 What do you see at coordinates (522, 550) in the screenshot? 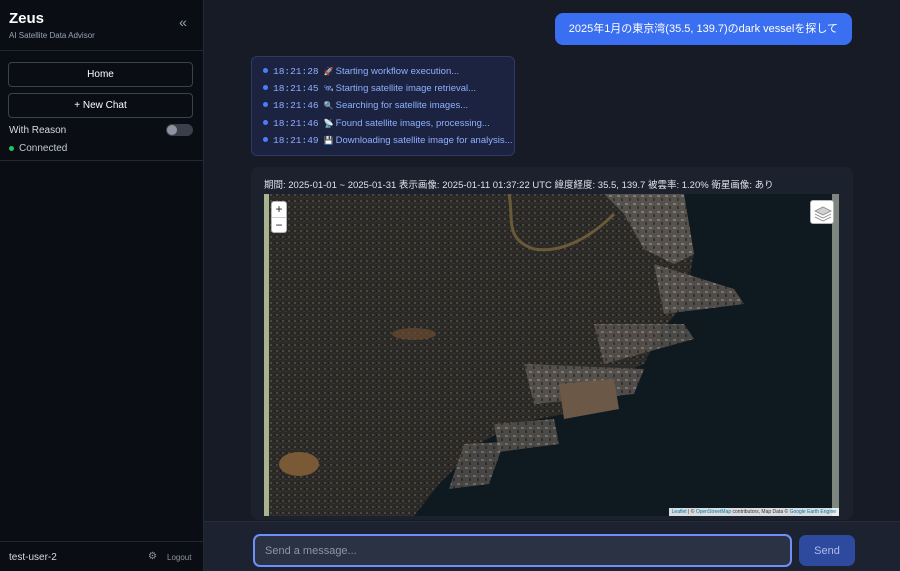
I see `message-input` at bounding box center [522, 550].